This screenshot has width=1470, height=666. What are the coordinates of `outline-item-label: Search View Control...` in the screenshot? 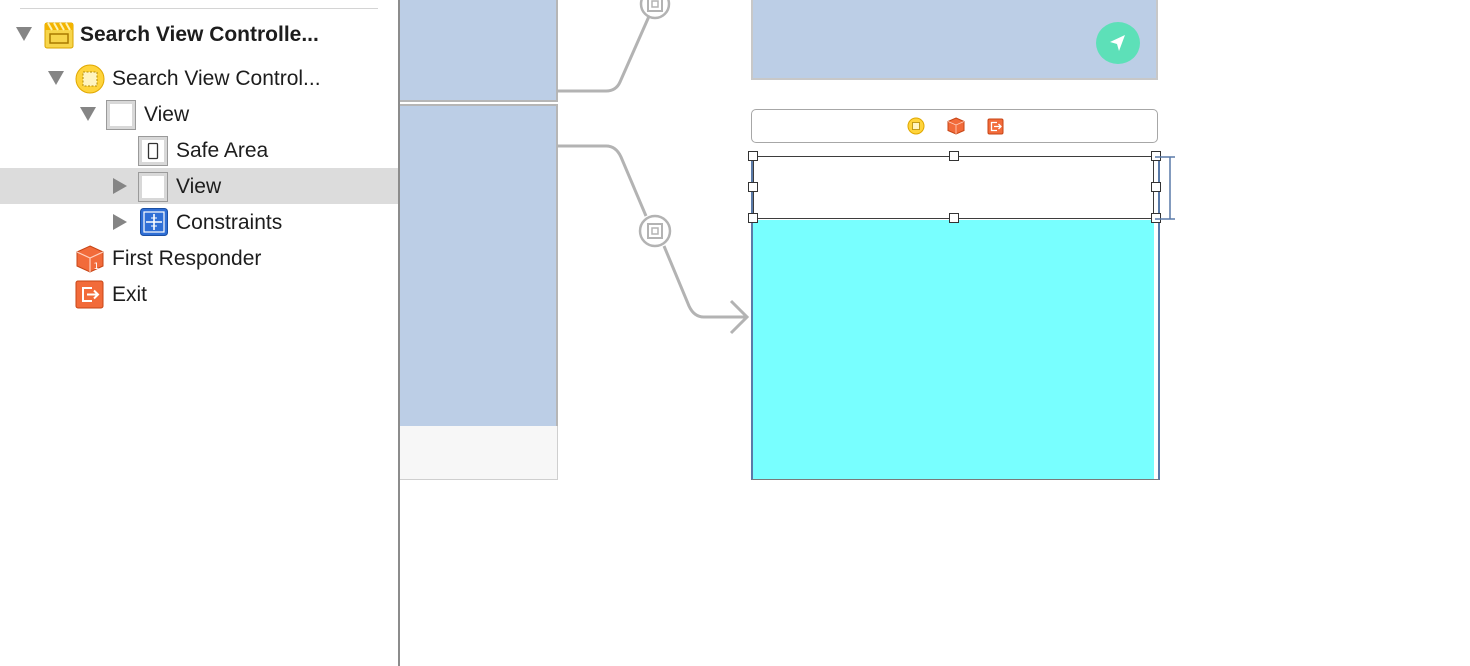 It's located at (216, 78).